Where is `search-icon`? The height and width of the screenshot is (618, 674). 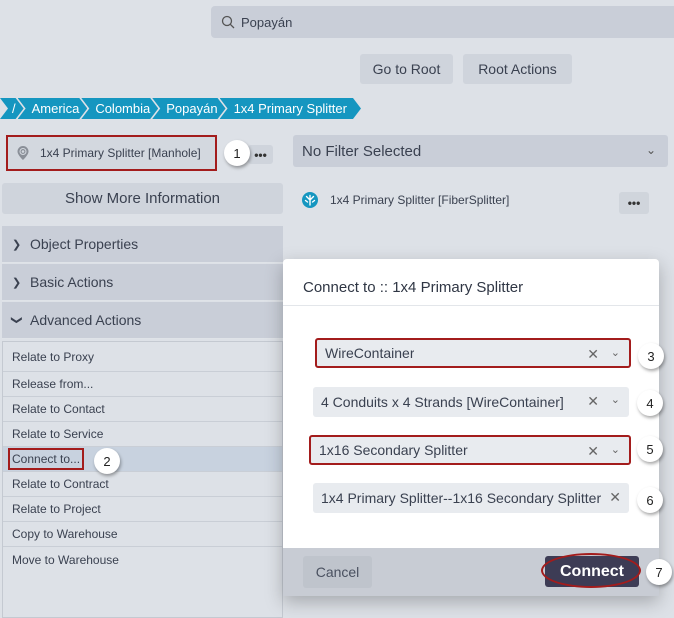
search-icon is located at coordinates (228, 22).